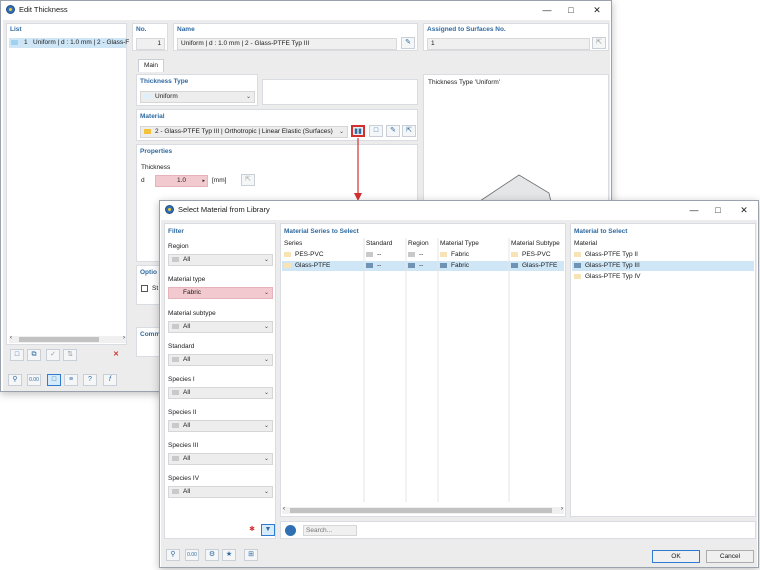 This screenshot has height=570, width=760. What do you see at coordinates (150, 37) in the screenshot?
I see `no-panel: No. 1` at bounding box center [150, 37].